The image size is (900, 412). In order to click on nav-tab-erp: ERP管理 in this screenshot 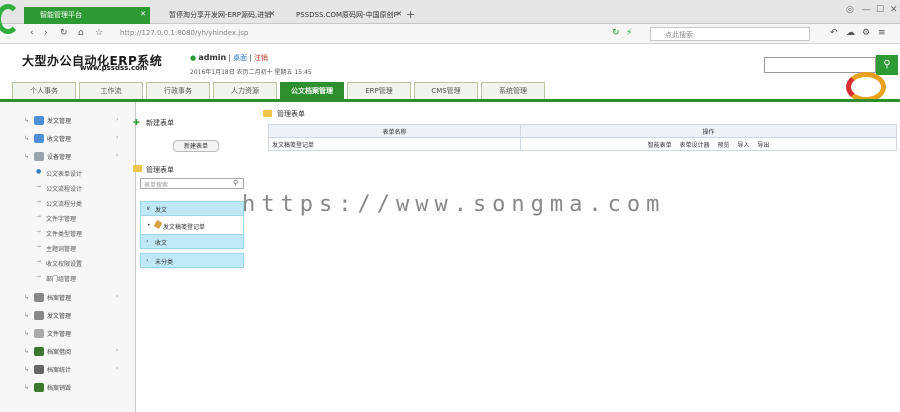, I will do `click(379, 90)`.